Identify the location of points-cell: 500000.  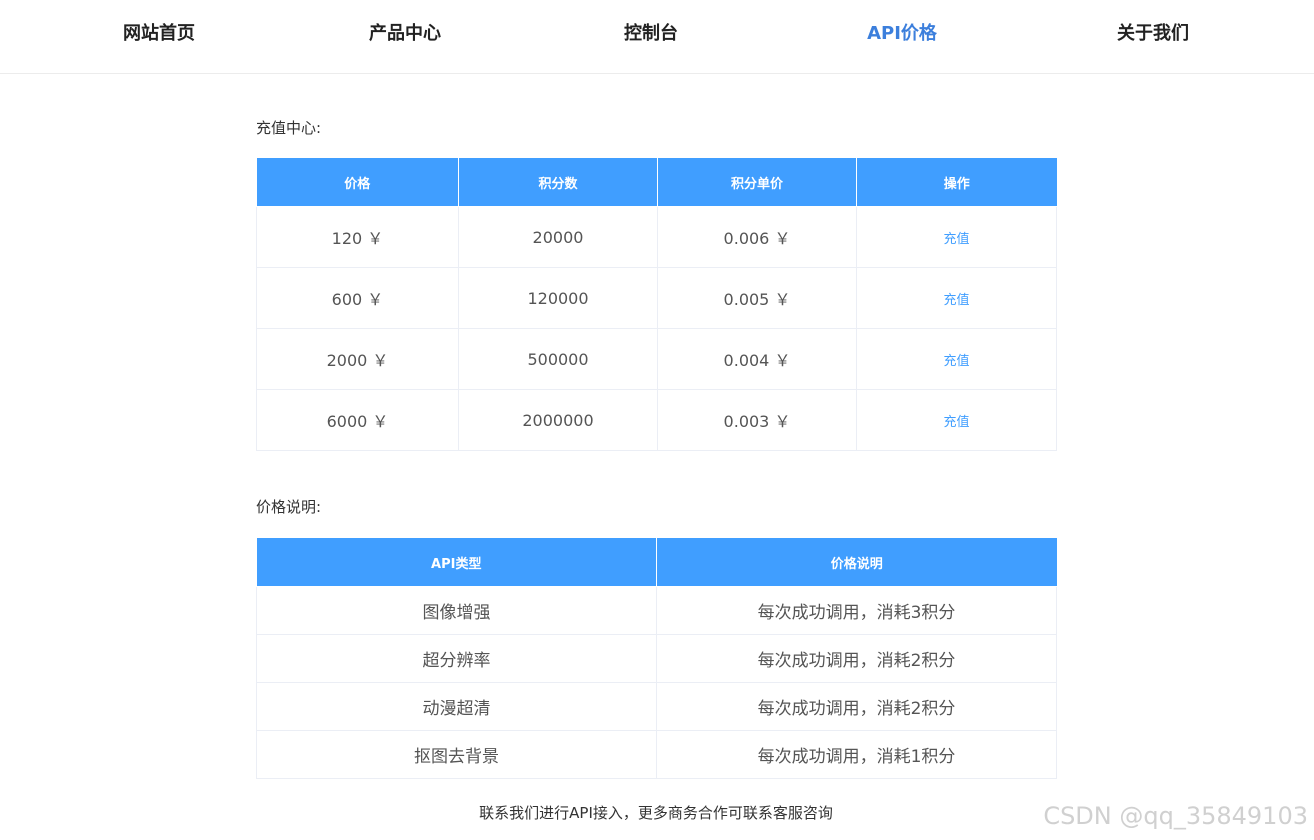
(558, 359).